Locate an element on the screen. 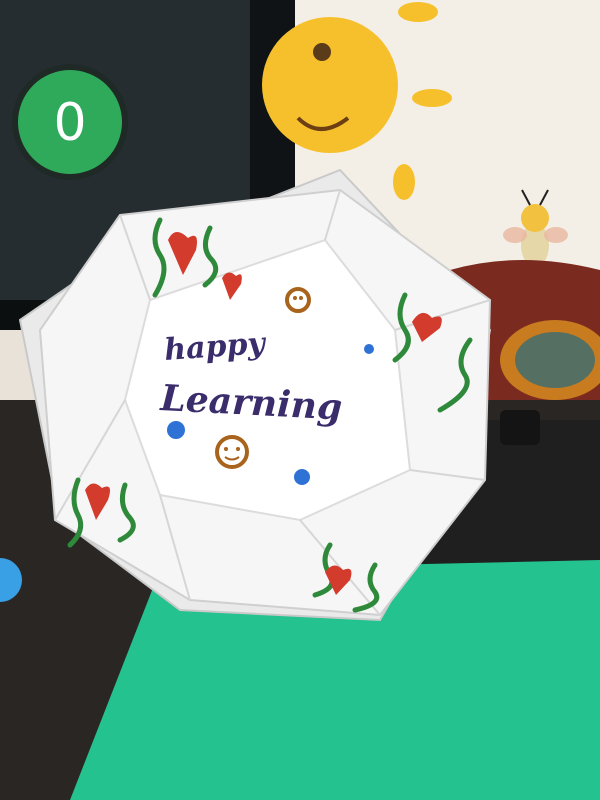  counter-badge: 0 is located at coordinates (70, 122).